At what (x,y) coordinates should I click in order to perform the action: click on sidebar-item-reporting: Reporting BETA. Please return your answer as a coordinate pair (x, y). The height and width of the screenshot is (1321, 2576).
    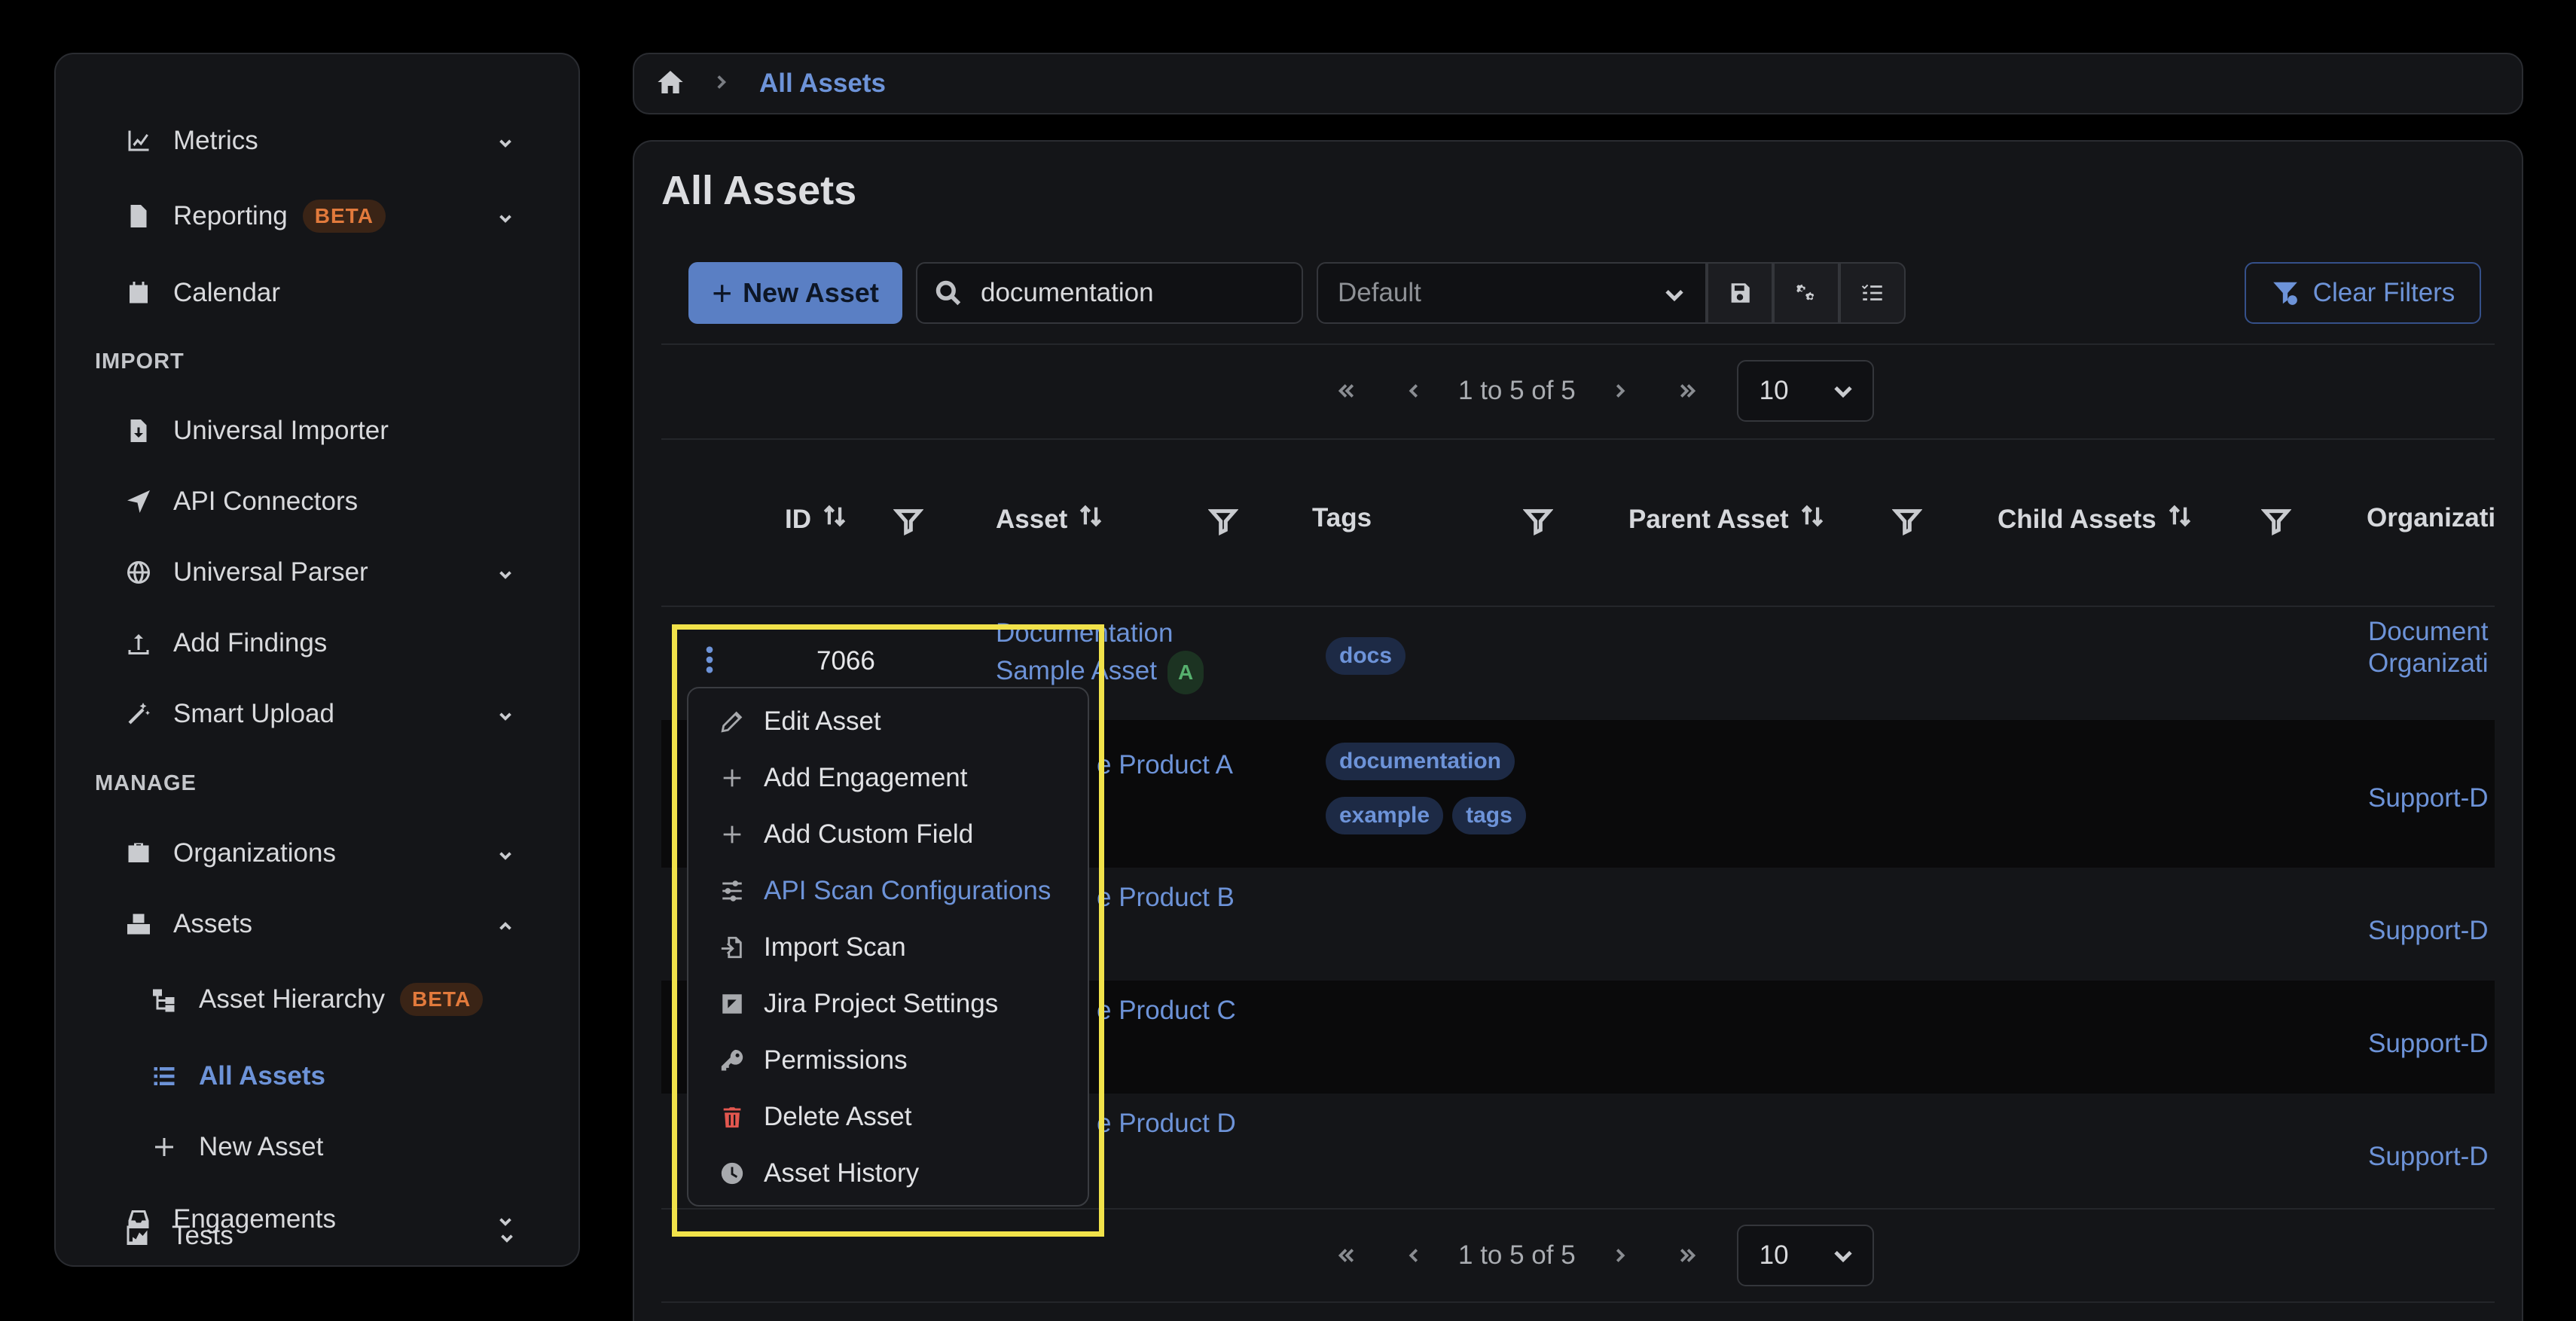
    Looking at the image, I should click on (321, 216).